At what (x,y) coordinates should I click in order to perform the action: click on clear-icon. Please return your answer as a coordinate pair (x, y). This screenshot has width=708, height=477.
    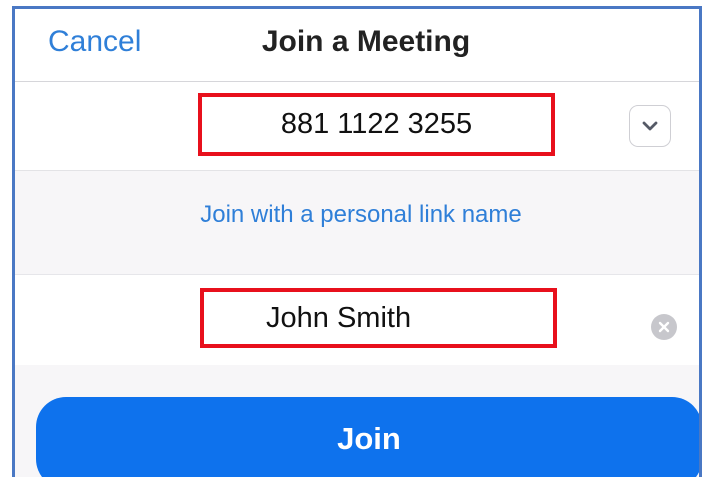
    Looking at the image, I should click on (664, 327).